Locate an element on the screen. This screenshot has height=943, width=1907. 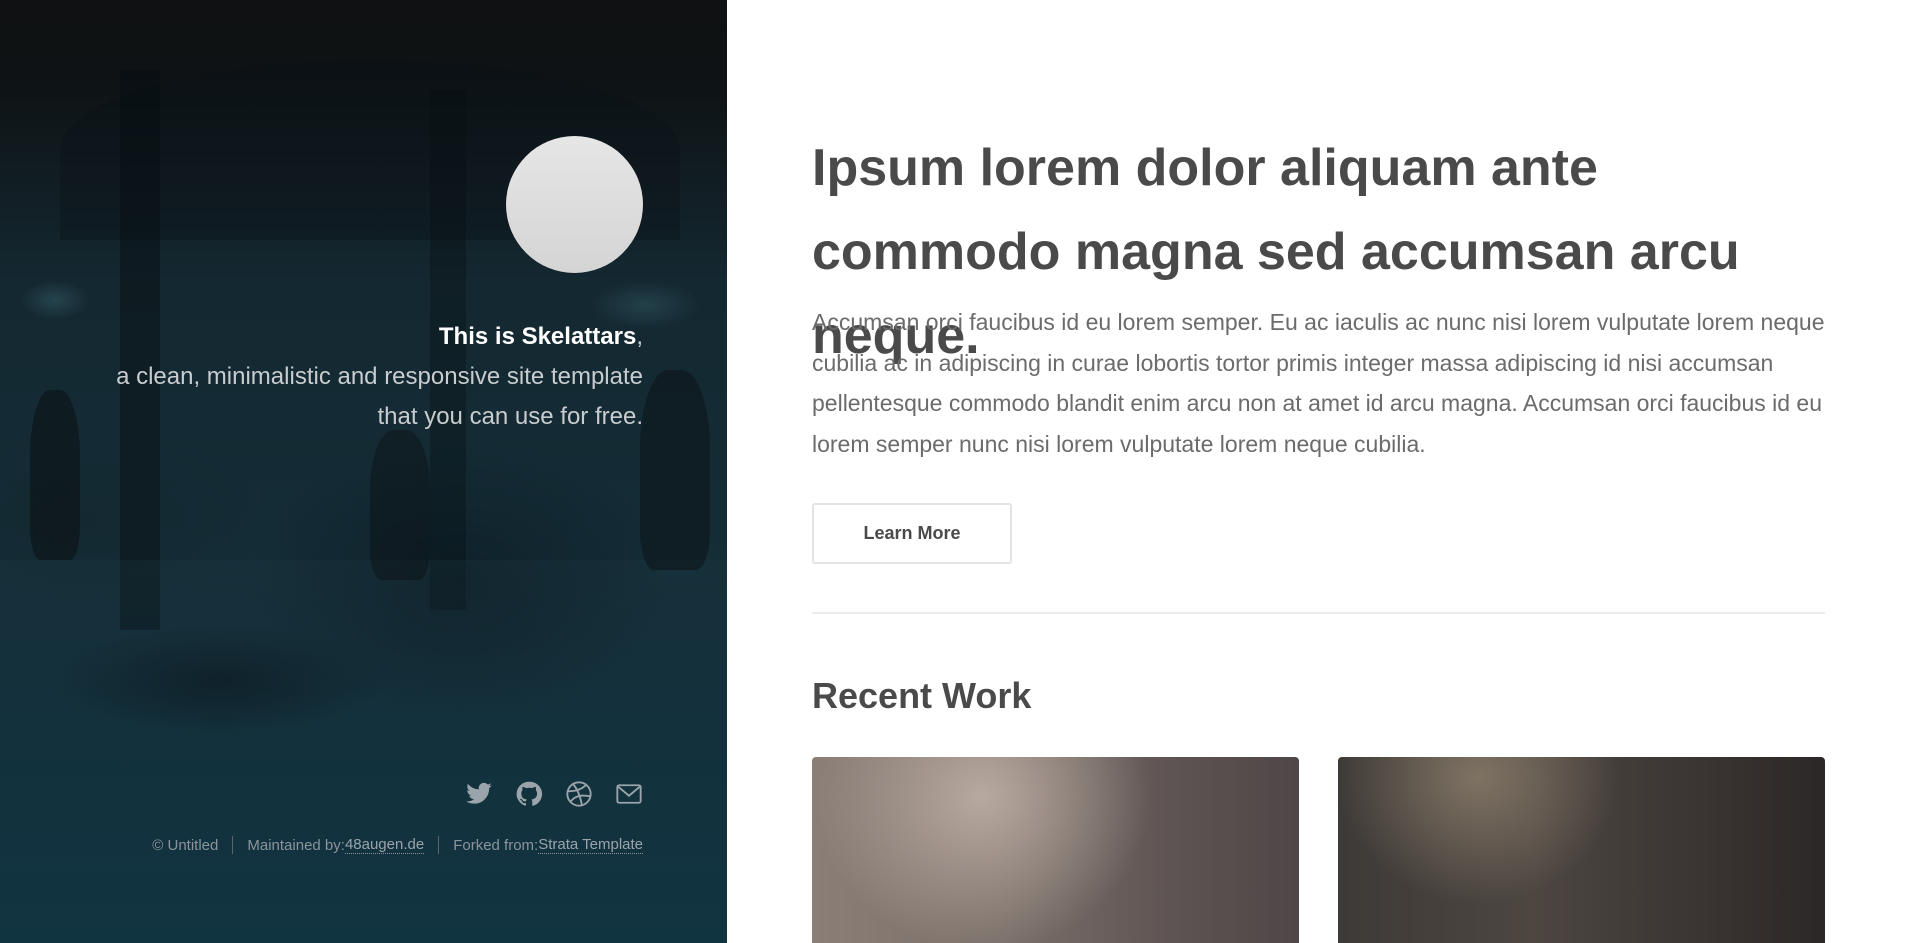
maintained-link: 48augen.de is located at coordinates (384, 845).